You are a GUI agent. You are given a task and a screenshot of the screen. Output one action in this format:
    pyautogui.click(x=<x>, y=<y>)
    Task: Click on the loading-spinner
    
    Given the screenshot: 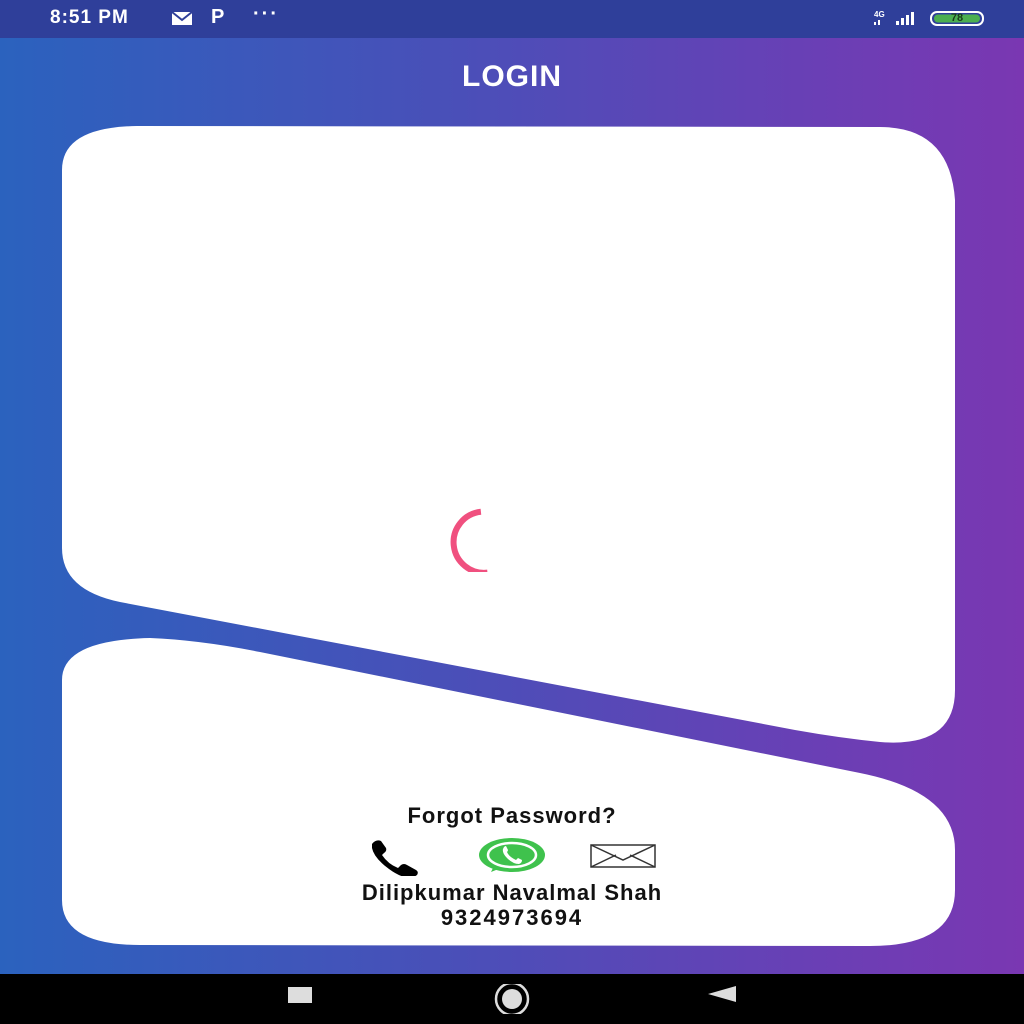 What is the action you would take?
    pyautogui.click(x=469, y=540)
    